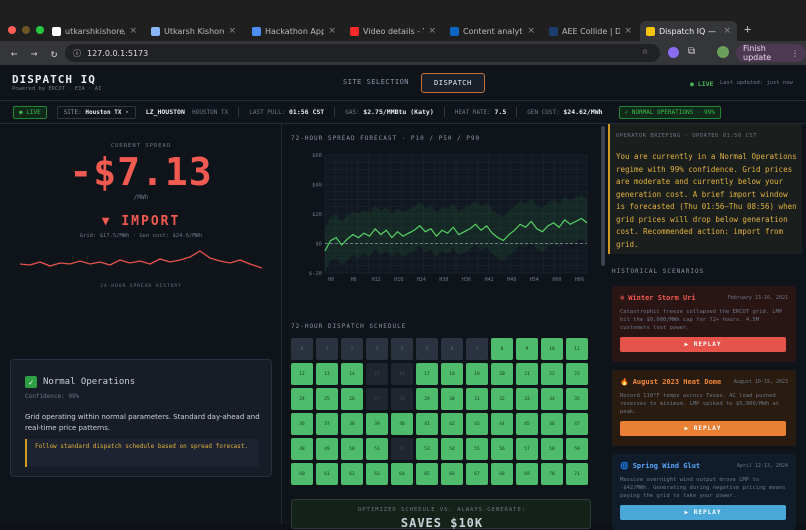 The width and height of the screenshot is (806, 530). Describe the element at coordinates (502, 374) in the screenshot. I see `schedule-cell: 20` at that location.